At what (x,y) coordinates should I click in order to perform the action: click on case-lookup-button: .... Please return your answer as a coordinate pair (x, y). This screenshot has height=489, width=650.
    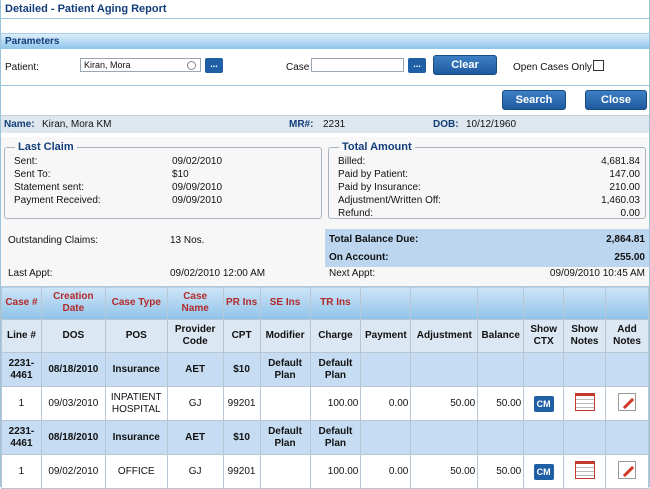
    Looking at the image, I should click on (417, 65).